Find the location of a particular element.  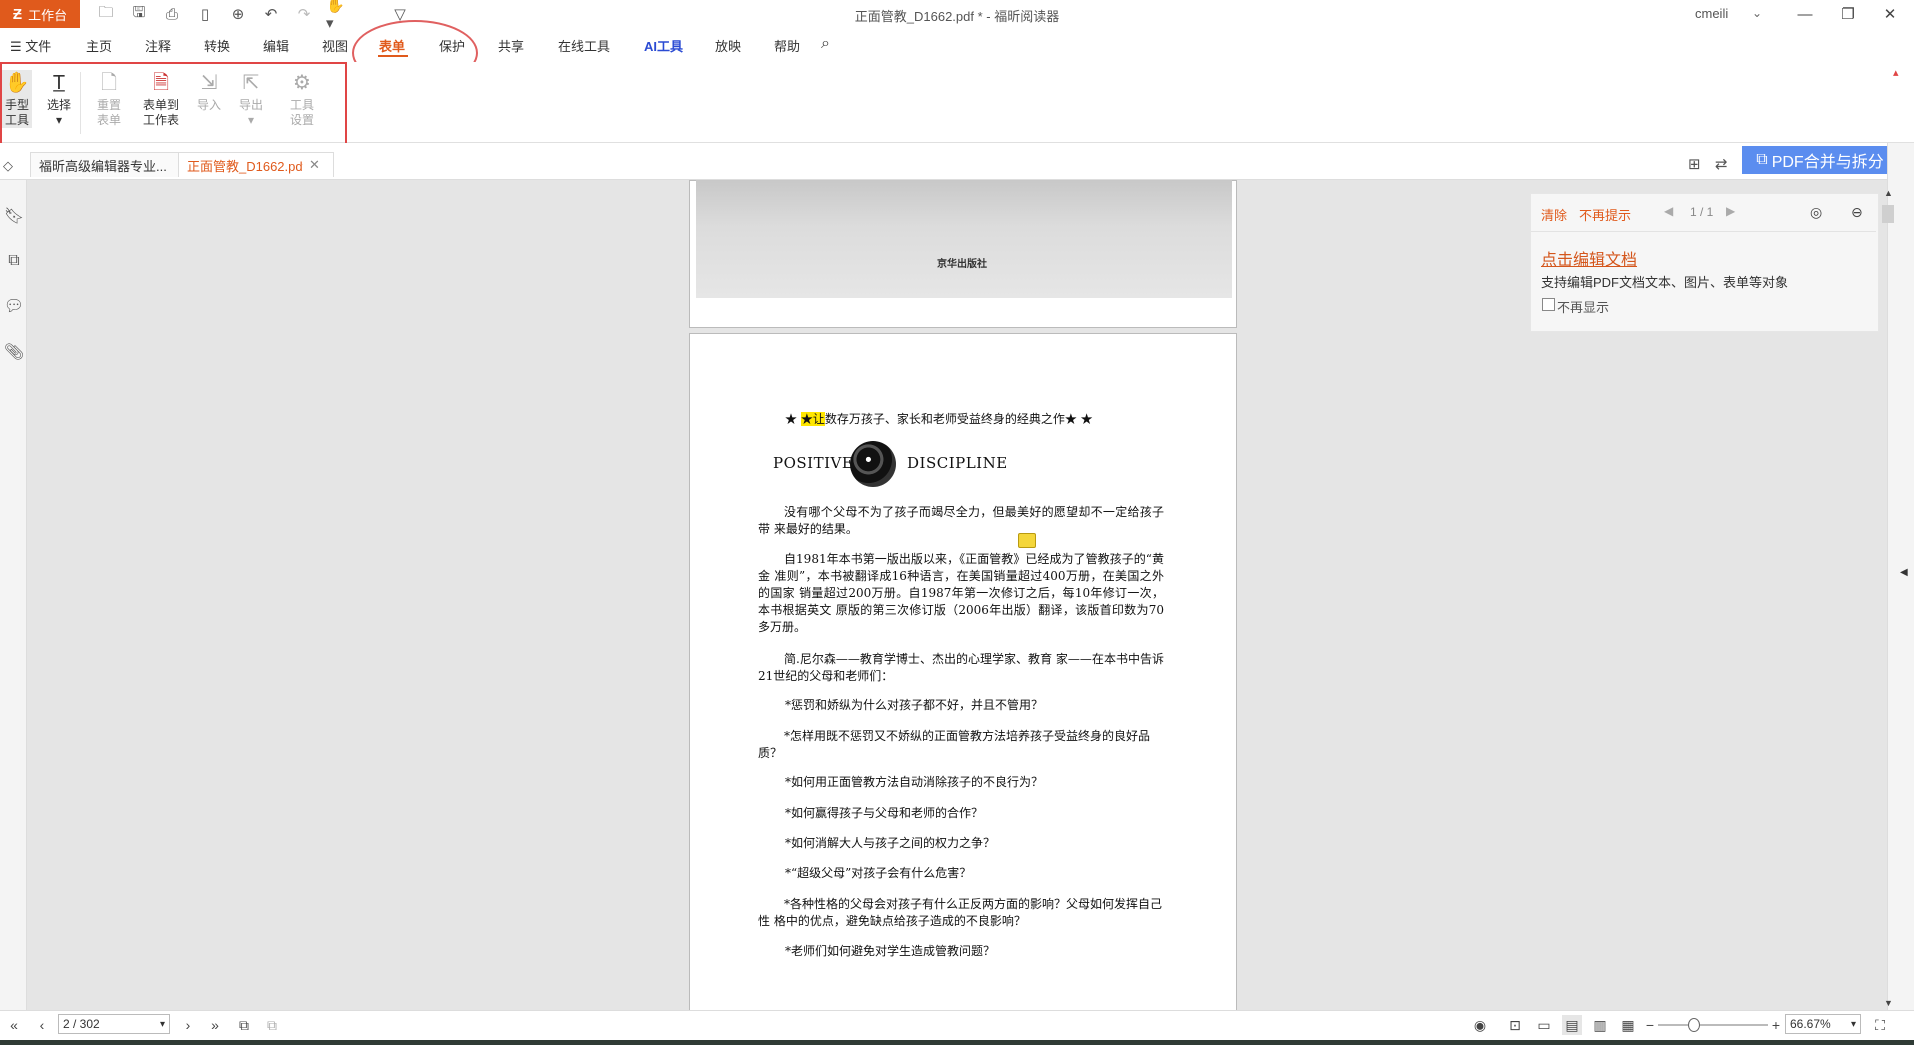

list-item: *怎样用既不惩罚又不娇纵的正面管教方法培养孩子受益终身的良好品质？ is located at coordinates (954, 744).